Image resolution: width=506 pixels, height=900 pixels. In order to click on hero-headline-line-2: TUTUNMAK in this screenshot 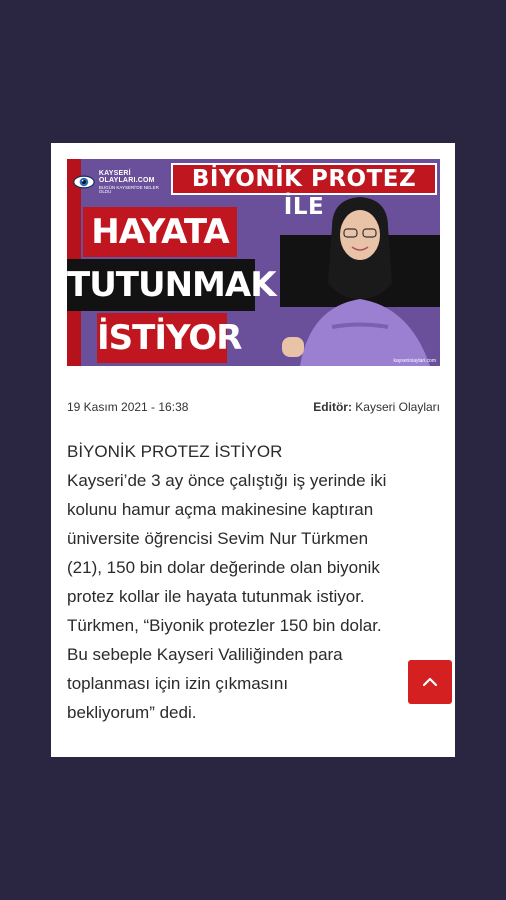, I will do `click(172, 285)`.